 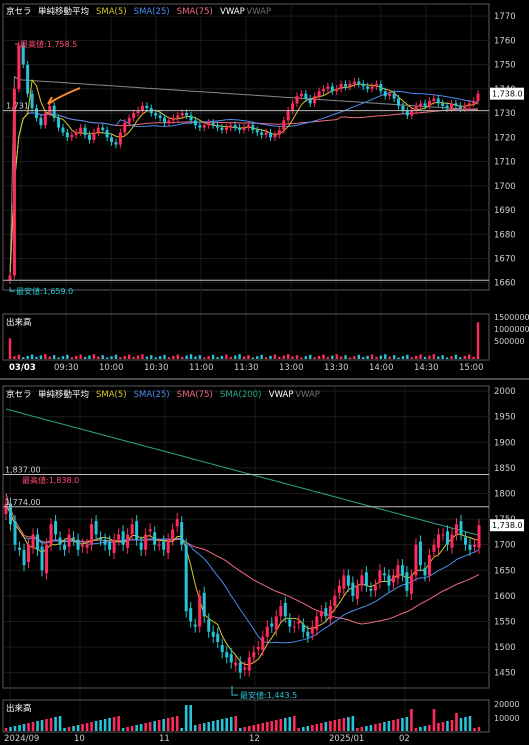 What do you see at coordinates (79, 739) in the screenshot?
I see `x-tick-label: 10` at bounding box center [79, 739].